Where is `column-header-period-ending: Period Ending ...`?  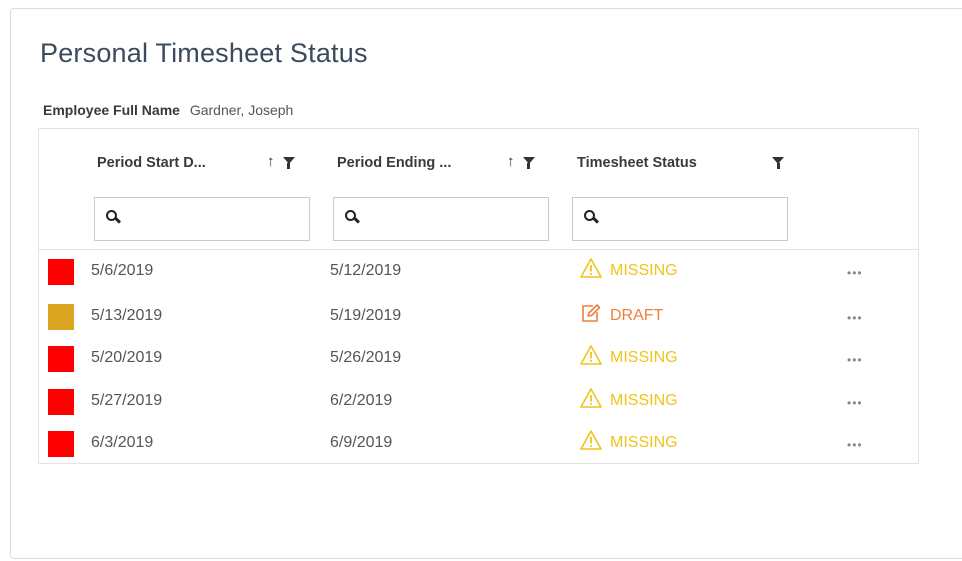
column-header-period-ending: Period Ending ... is located at coordinates (394, 163).